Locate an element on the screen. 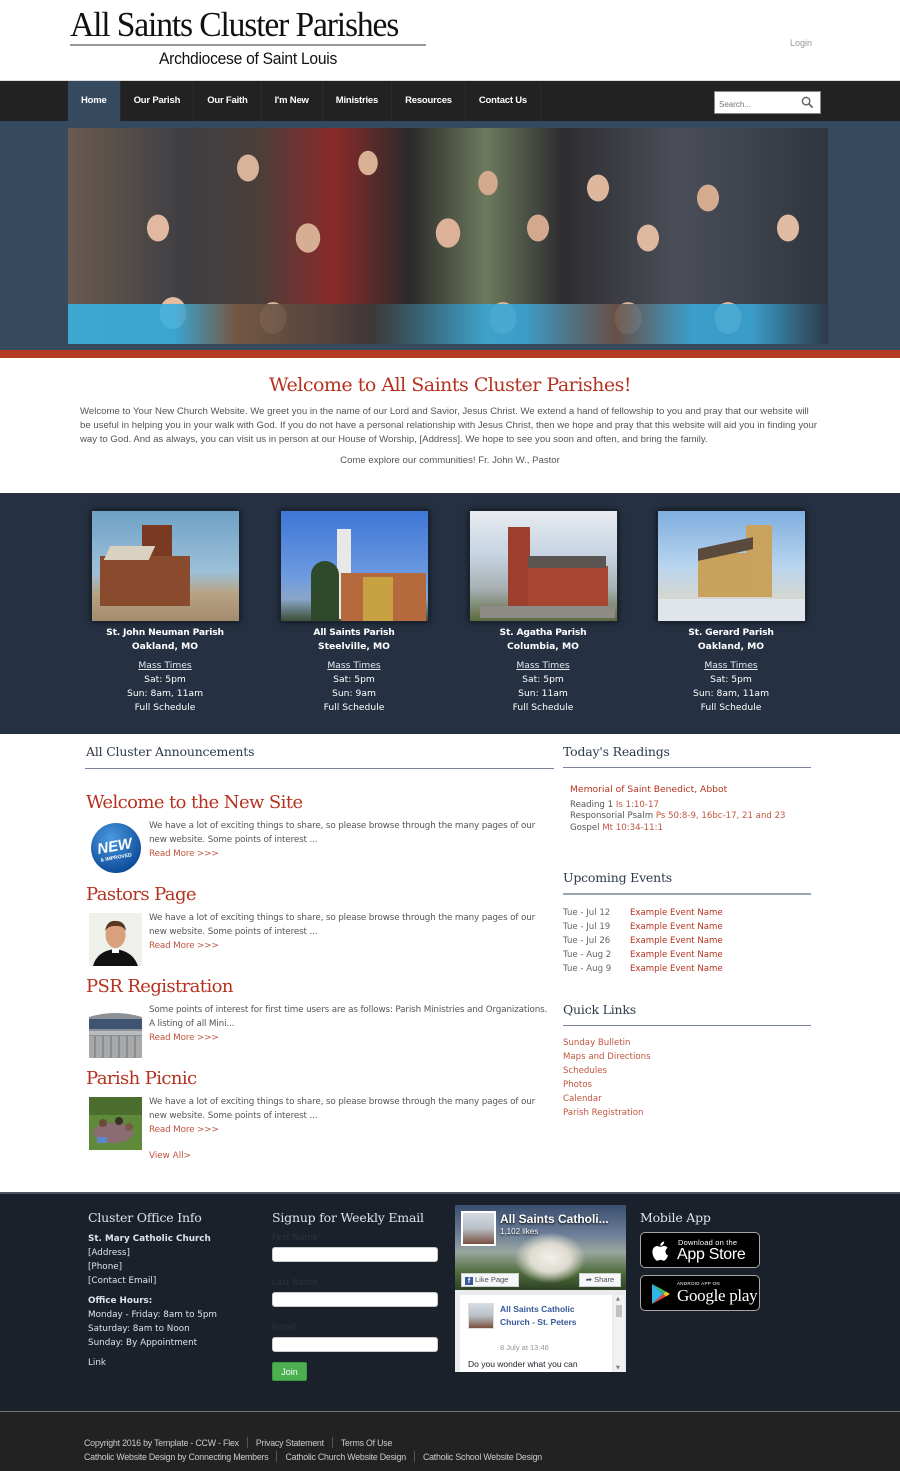  quick-link-parish-registration: Parish Registration is located at coordinates (687, 1113).